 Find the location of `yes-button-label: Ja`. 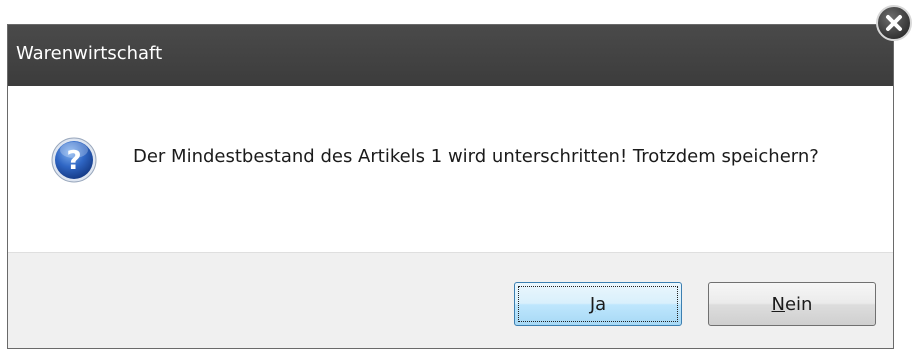

yes-button-label: Ja is located at coordinates (598, 304).